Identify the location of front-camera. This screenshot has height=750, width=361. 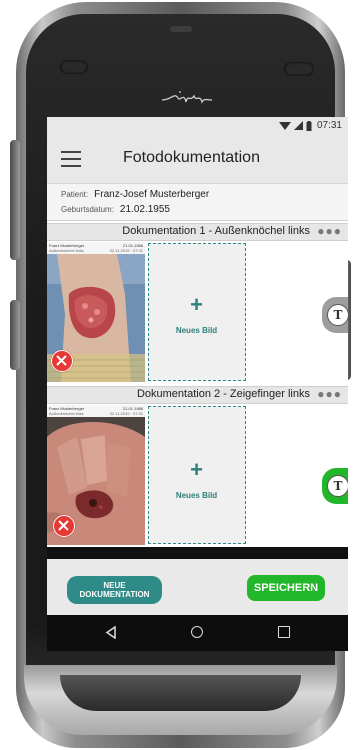
(299, 69).